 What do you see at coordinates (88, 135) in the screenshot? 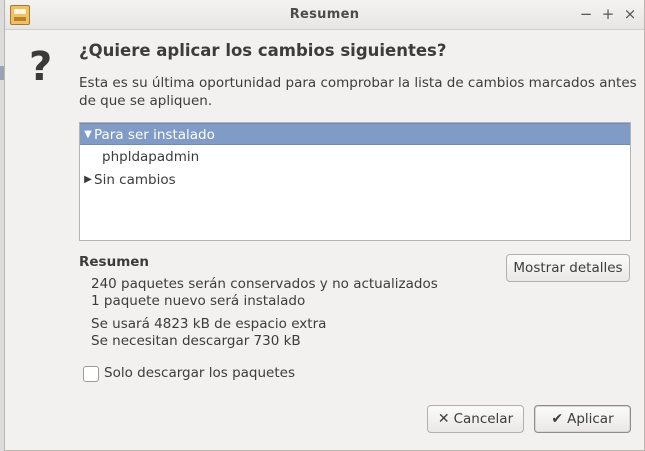
I see `expander-down-icon: ▼` at bounding box center [88, 135].